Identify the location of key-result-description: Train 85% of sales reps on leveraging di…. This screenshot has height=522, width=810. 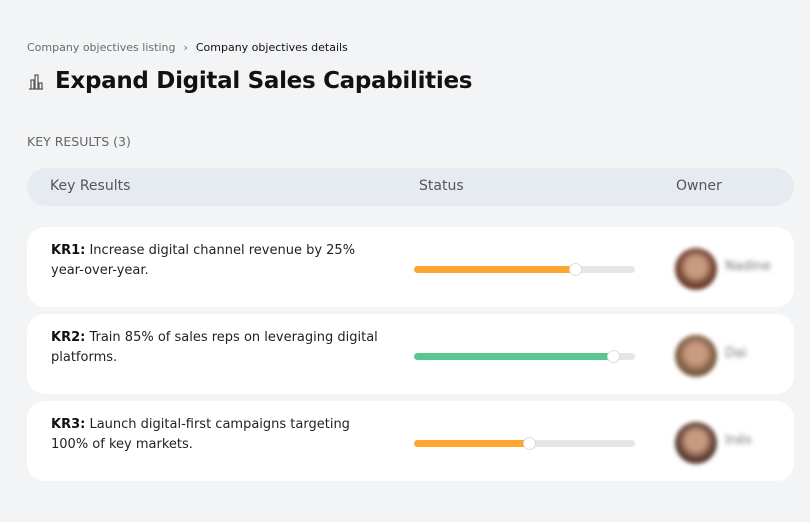
(214, 347).